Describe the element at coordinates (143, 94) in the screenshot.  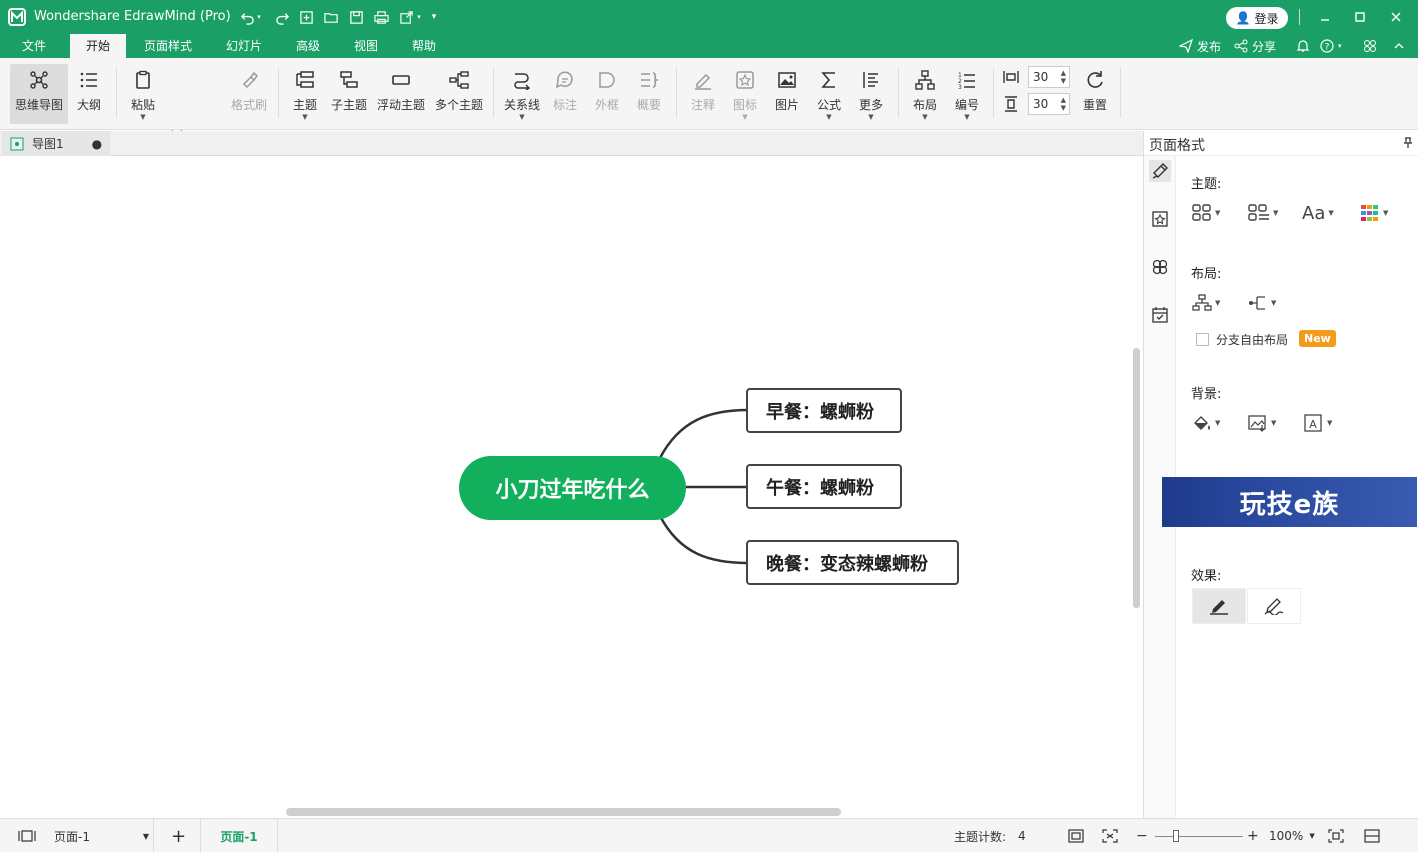
I see `paste-button: 粘贴 ▼` at that location.